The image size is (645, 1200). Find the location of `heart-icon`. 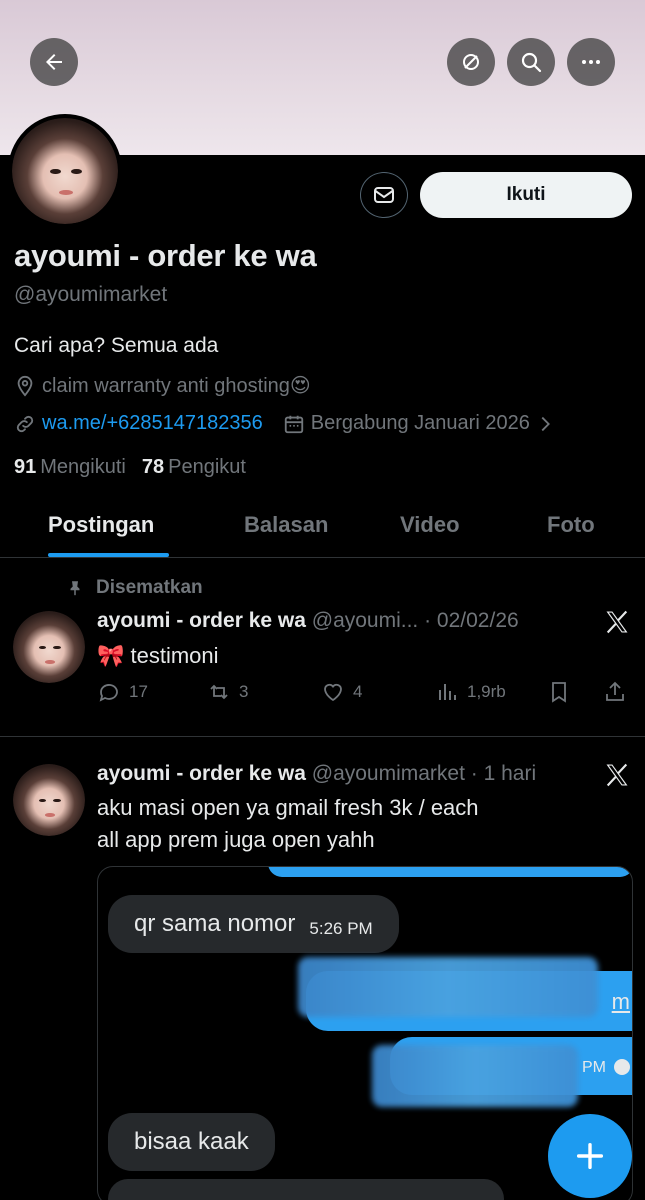

heart-icon is located at coordinates (333, 692).